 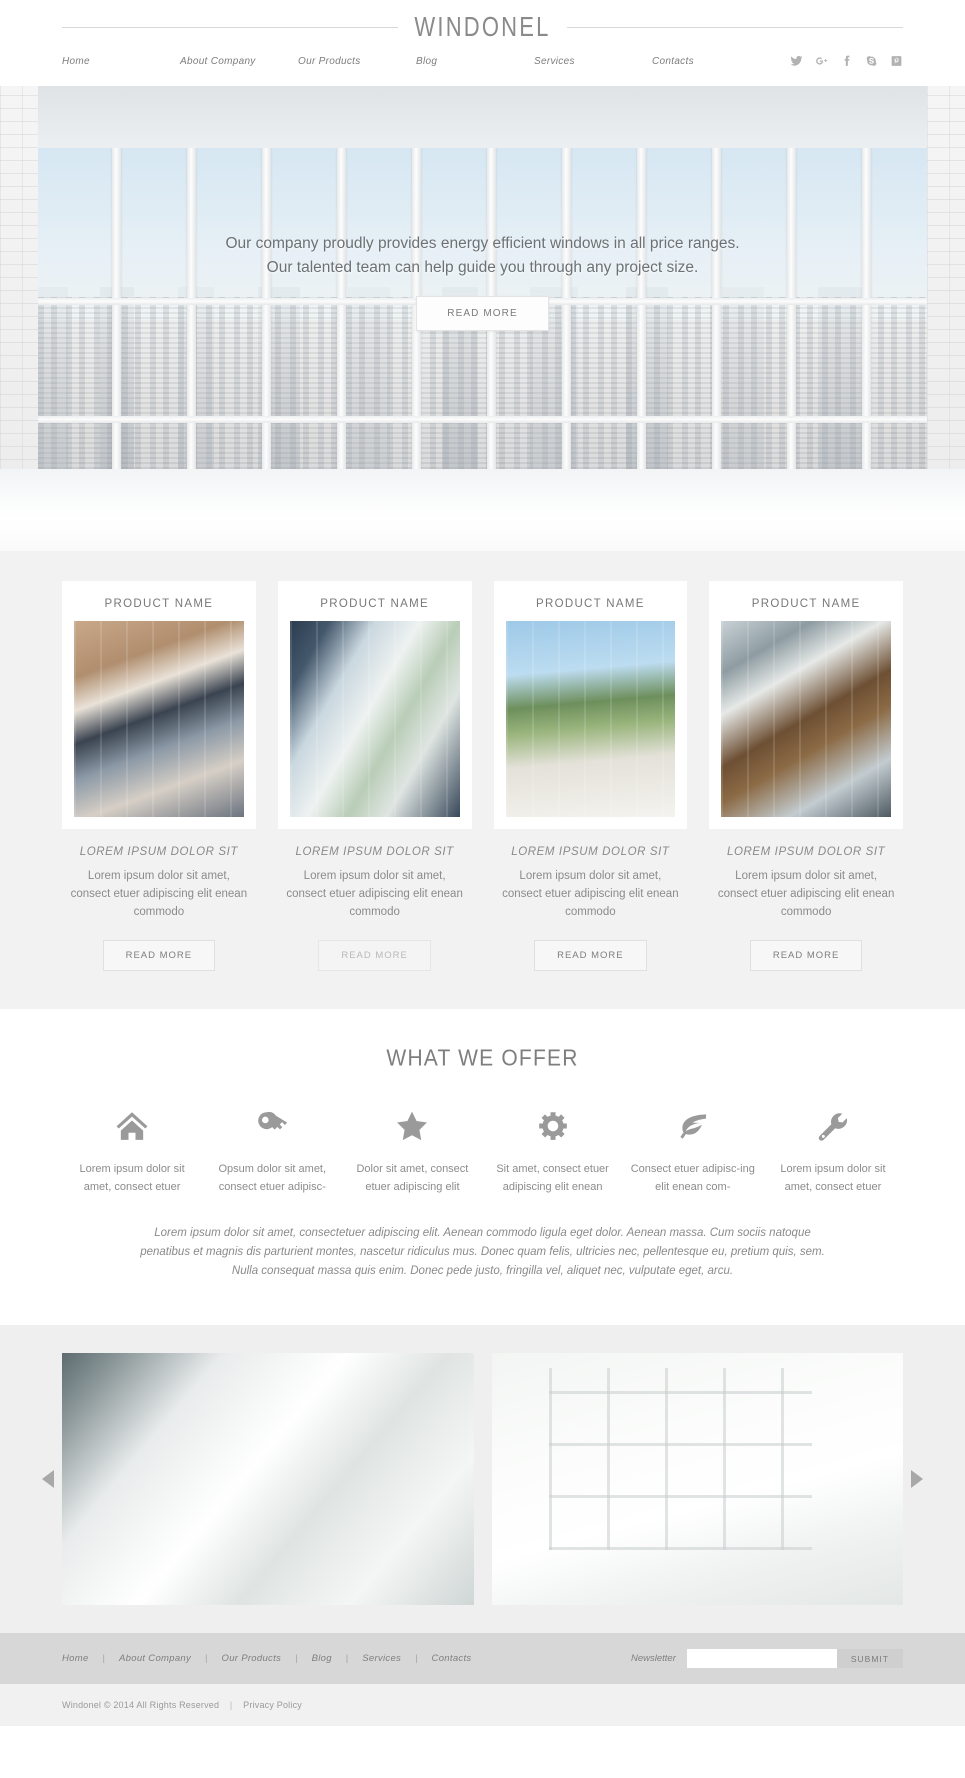 I want to click on footer-nav-our-products: Our Products, so click(x=252, y=1658).